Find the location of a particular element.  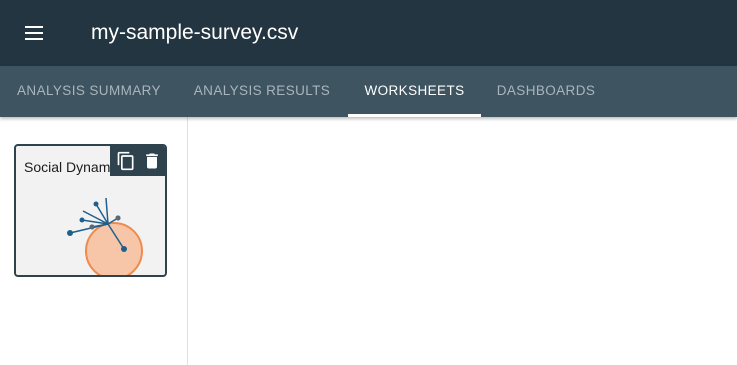

app-title: my-sample-survey.csv is located at coordinates (195, 32).